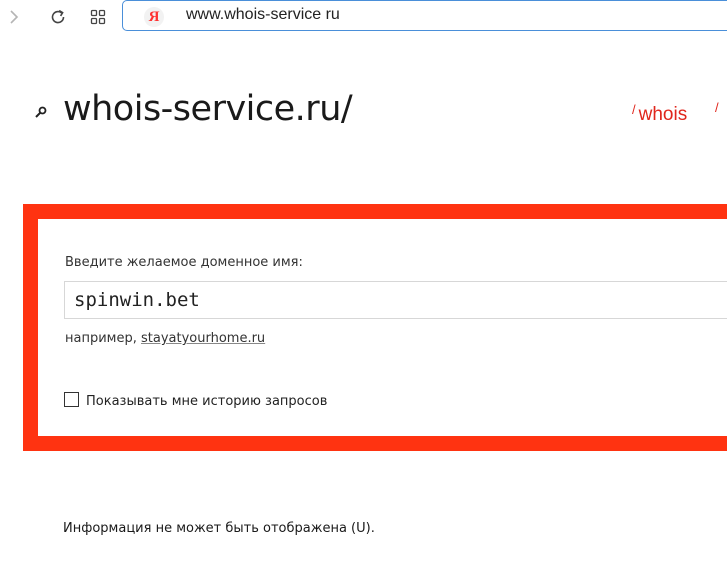 The image size is (727, 570). I want to click on domain-input-label: Введите желаемое доменное имя:, so click(184, 262).